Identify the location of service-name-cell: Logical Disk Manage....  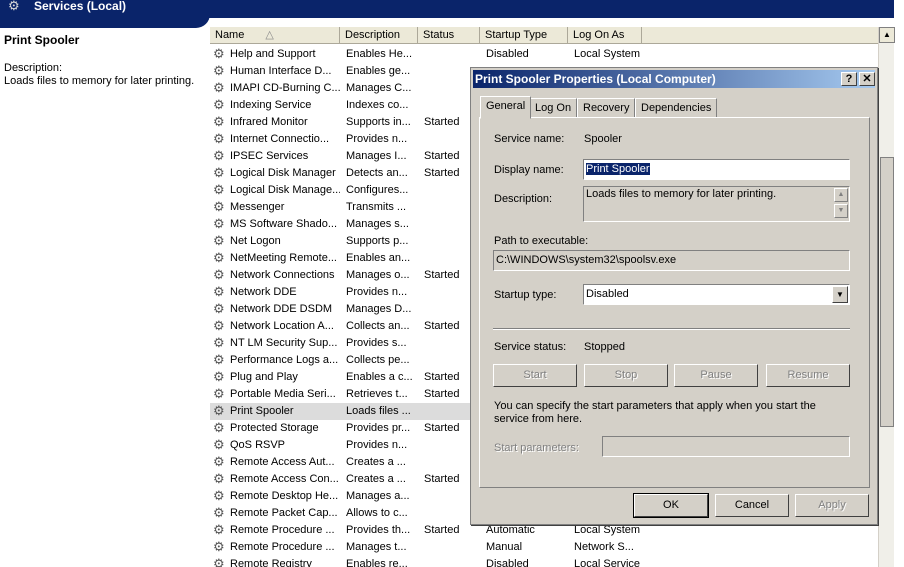
(285, 190).